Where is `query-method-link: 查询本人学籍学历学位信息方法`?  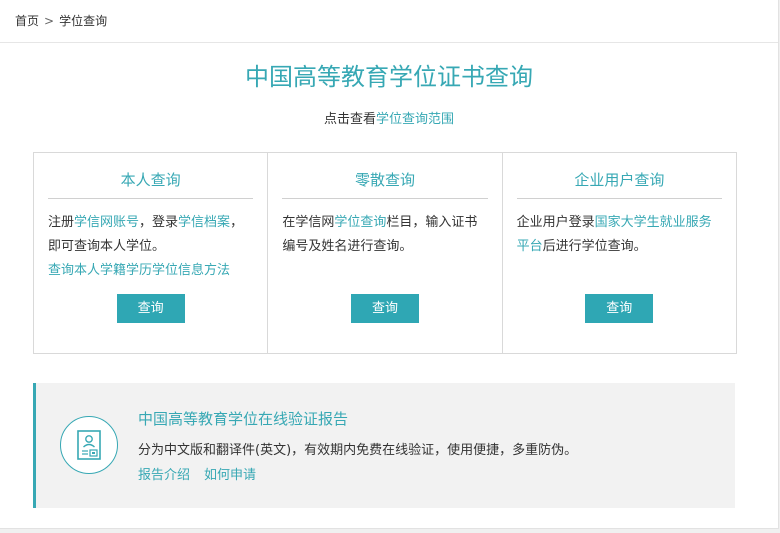 query-method-link: 查询本人学籍学历学位信息方法 is located at coordinates (150, 271).